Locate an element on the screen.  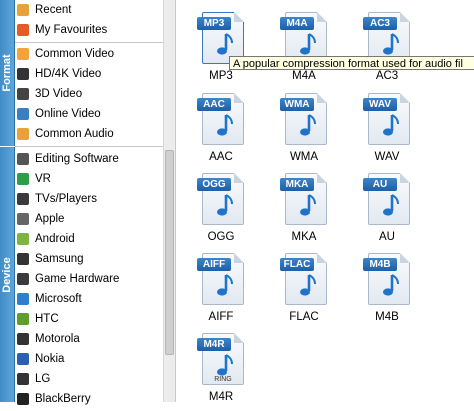
sidebar-item-label: VR is located at coordinates (43, 179).